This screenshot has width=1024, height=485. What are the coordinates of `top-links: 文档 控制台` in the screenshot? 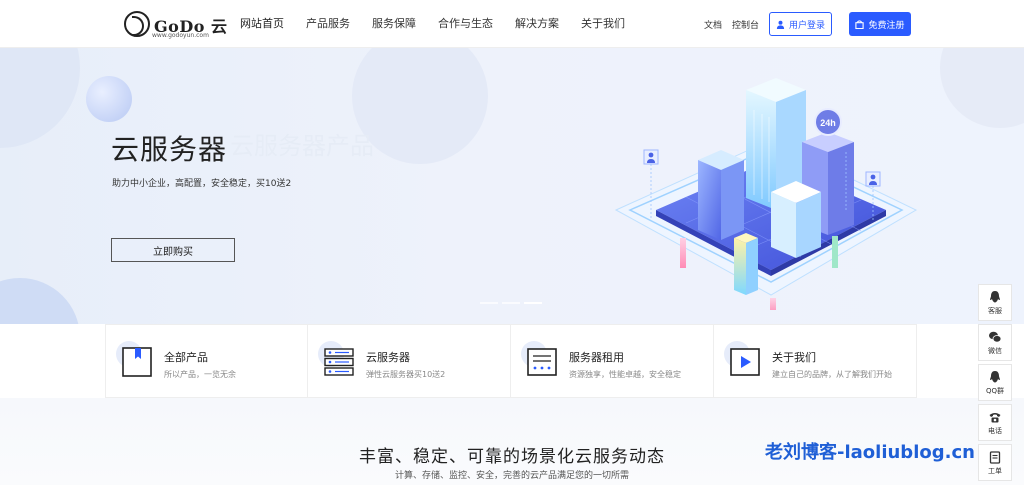 It's located at (736, 24).